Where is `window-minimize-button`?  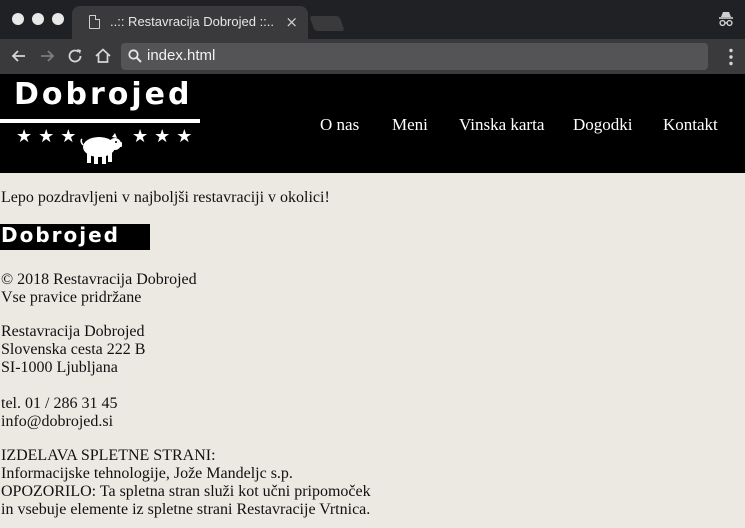
window-minimize-button is located at coordinates (38, 19).